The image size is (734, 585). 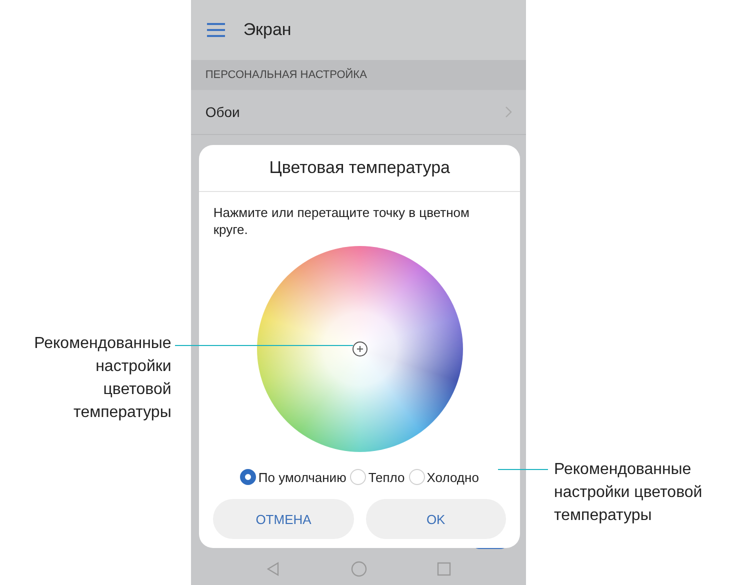 I want to click on radio-option: Холодно, so click(x=443, y=477).